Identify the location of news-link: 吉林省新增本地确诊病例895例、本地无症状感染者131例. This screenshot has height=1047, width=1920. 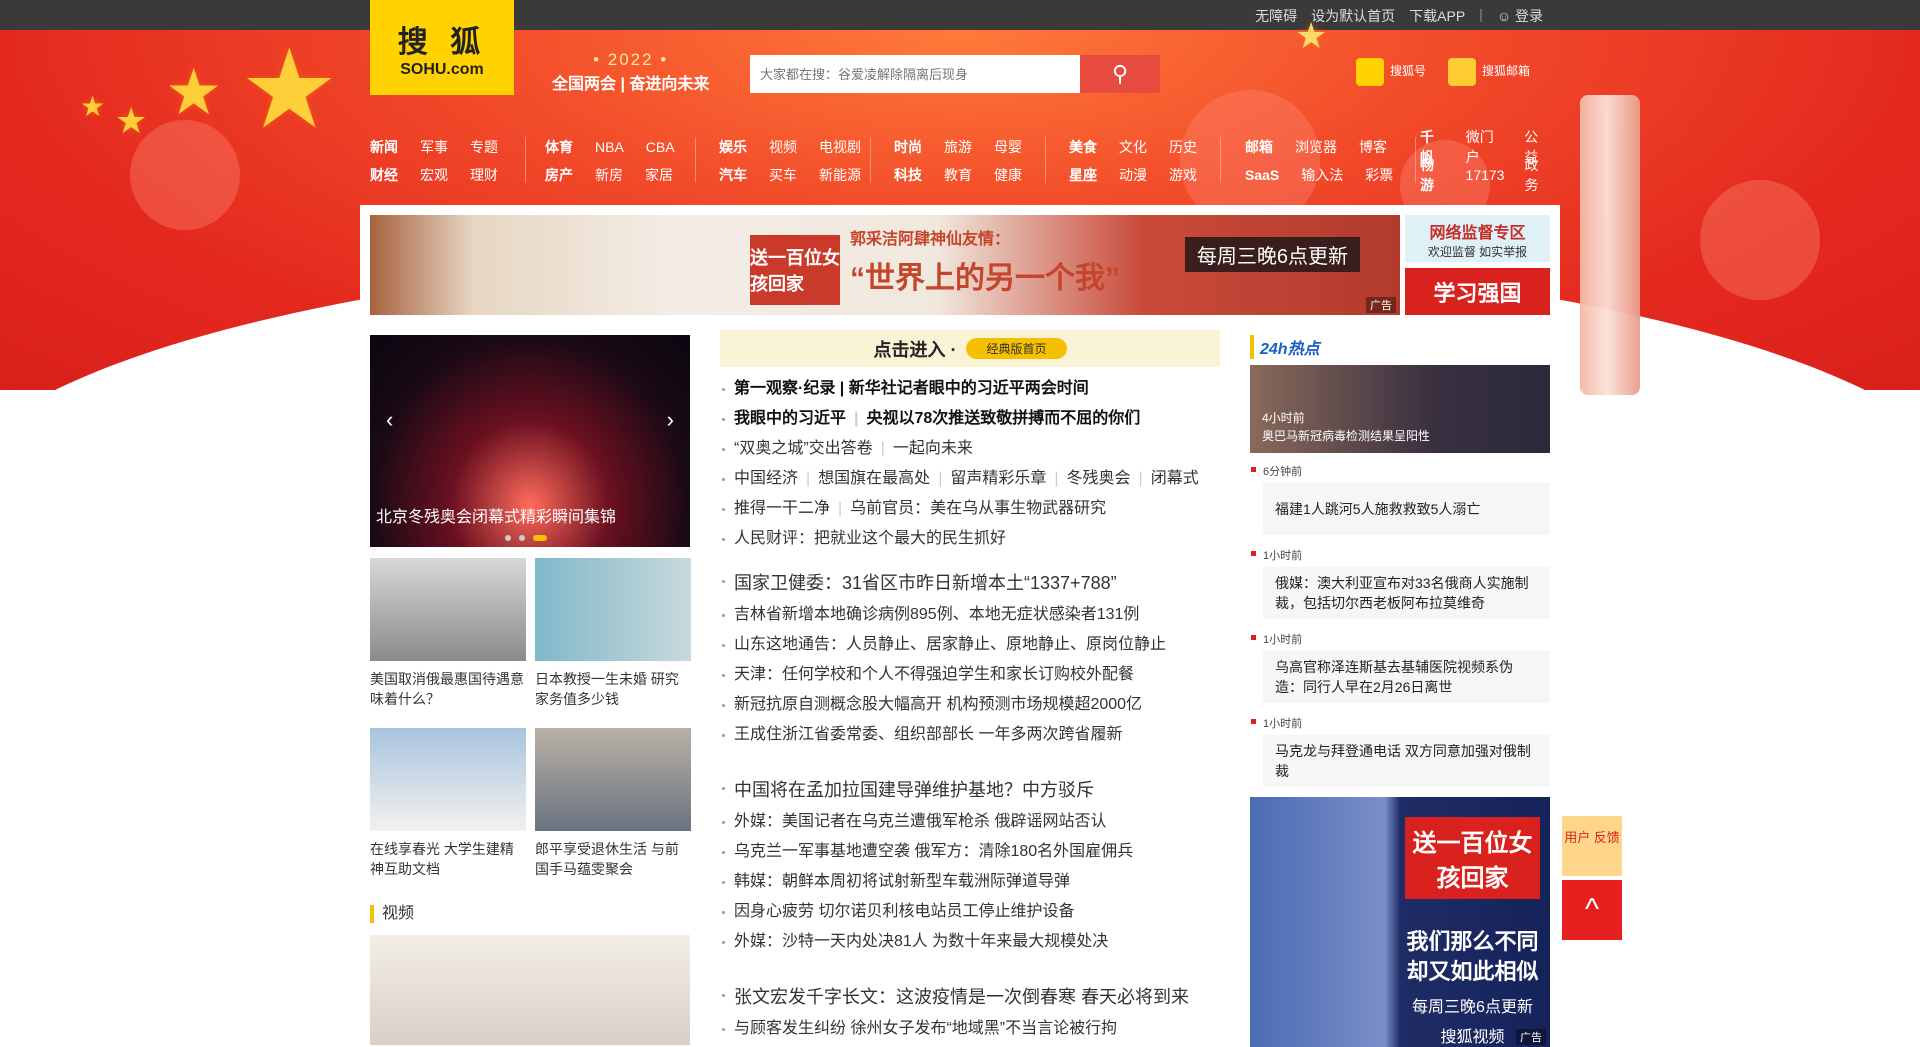
(936, 614).